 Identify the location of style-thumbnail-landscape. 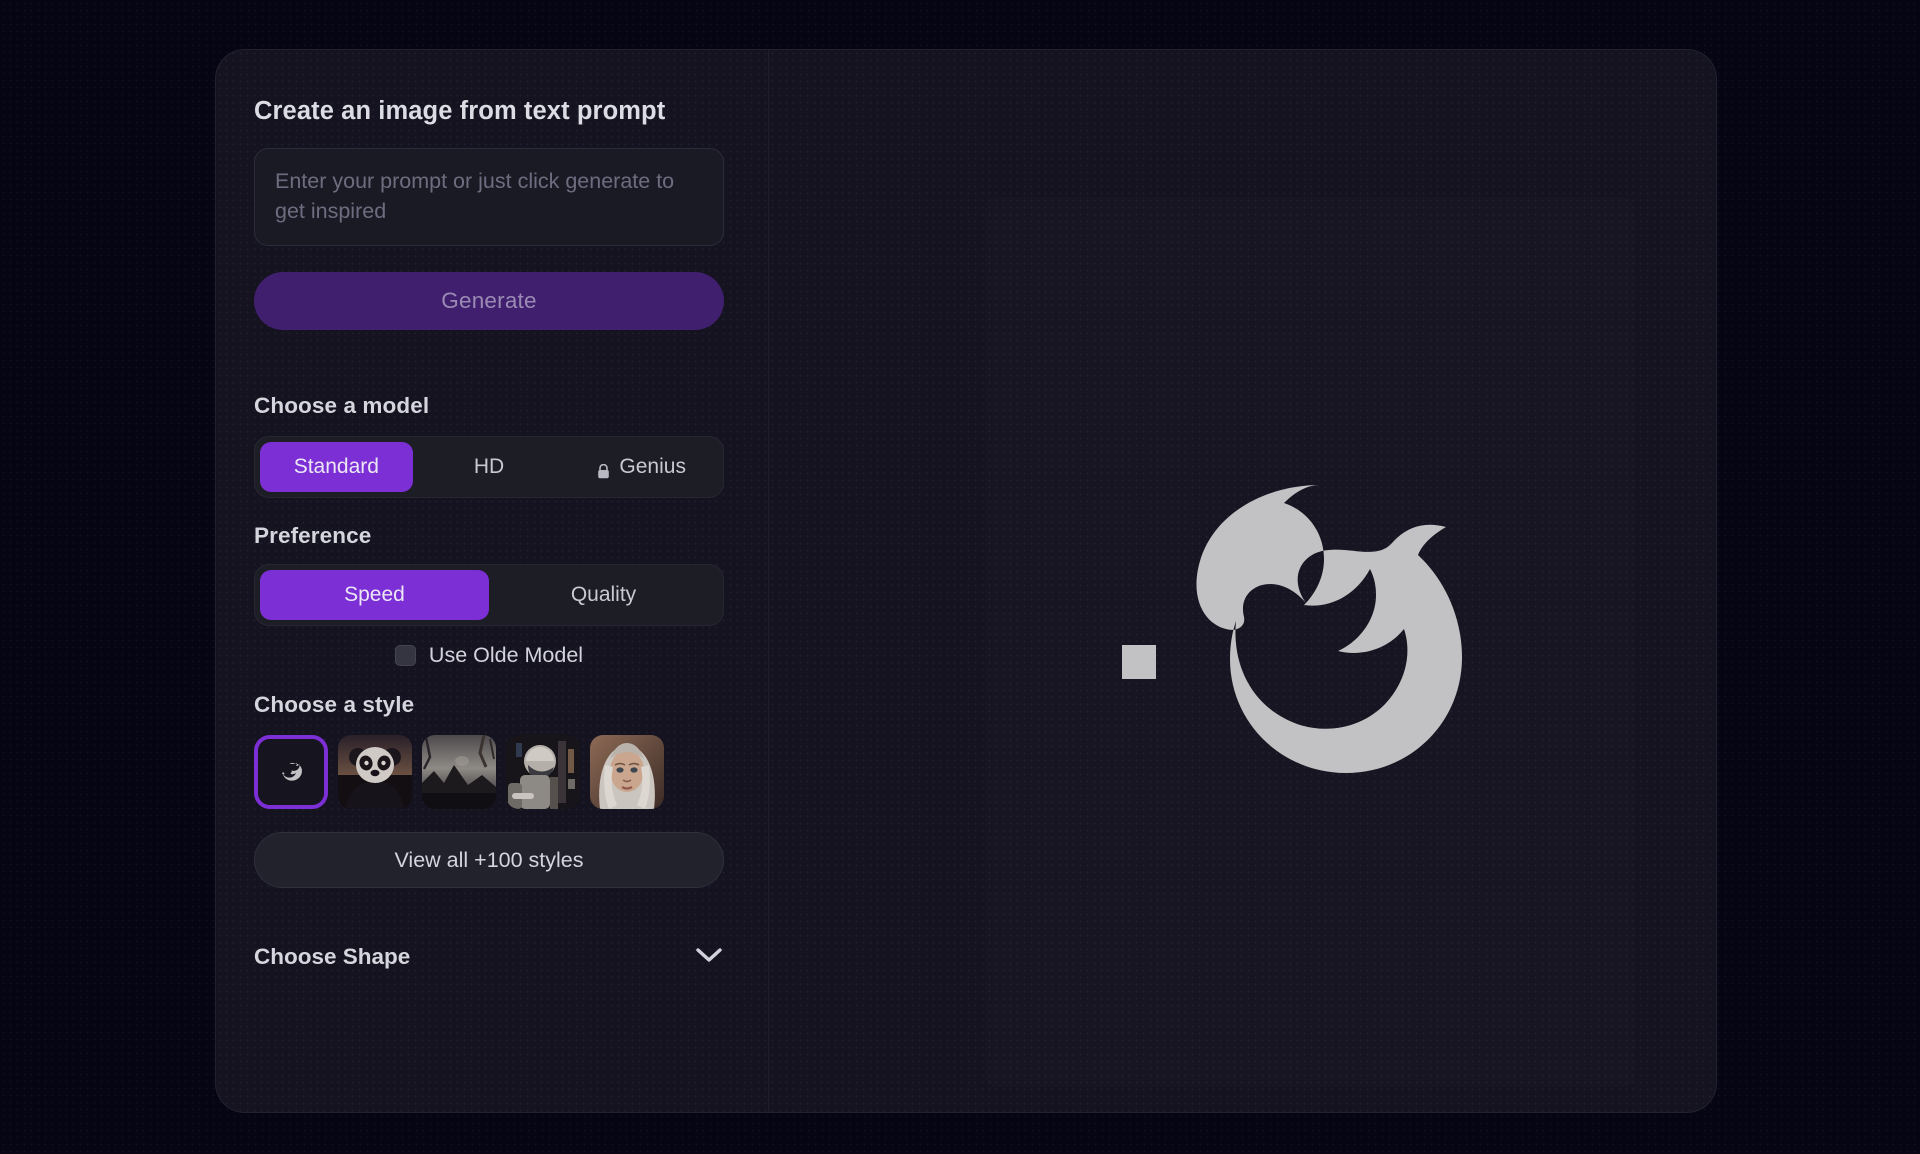
(459, 772).